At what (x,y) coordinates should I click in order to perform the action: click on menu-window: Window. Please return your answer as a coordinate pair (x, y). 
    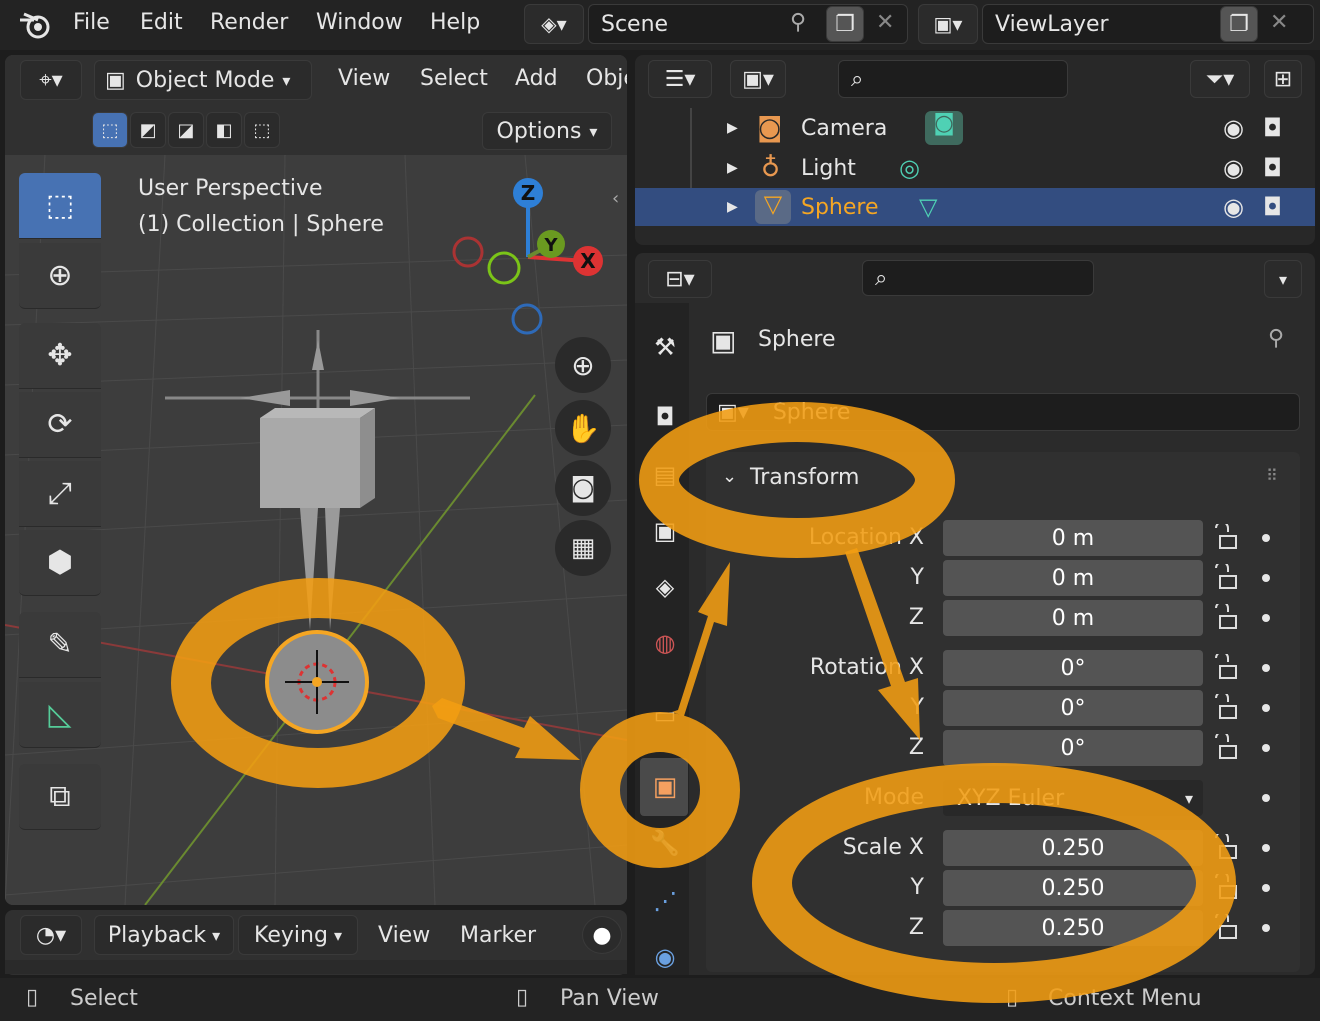
    Looking at the image, I should click on (359, 22).